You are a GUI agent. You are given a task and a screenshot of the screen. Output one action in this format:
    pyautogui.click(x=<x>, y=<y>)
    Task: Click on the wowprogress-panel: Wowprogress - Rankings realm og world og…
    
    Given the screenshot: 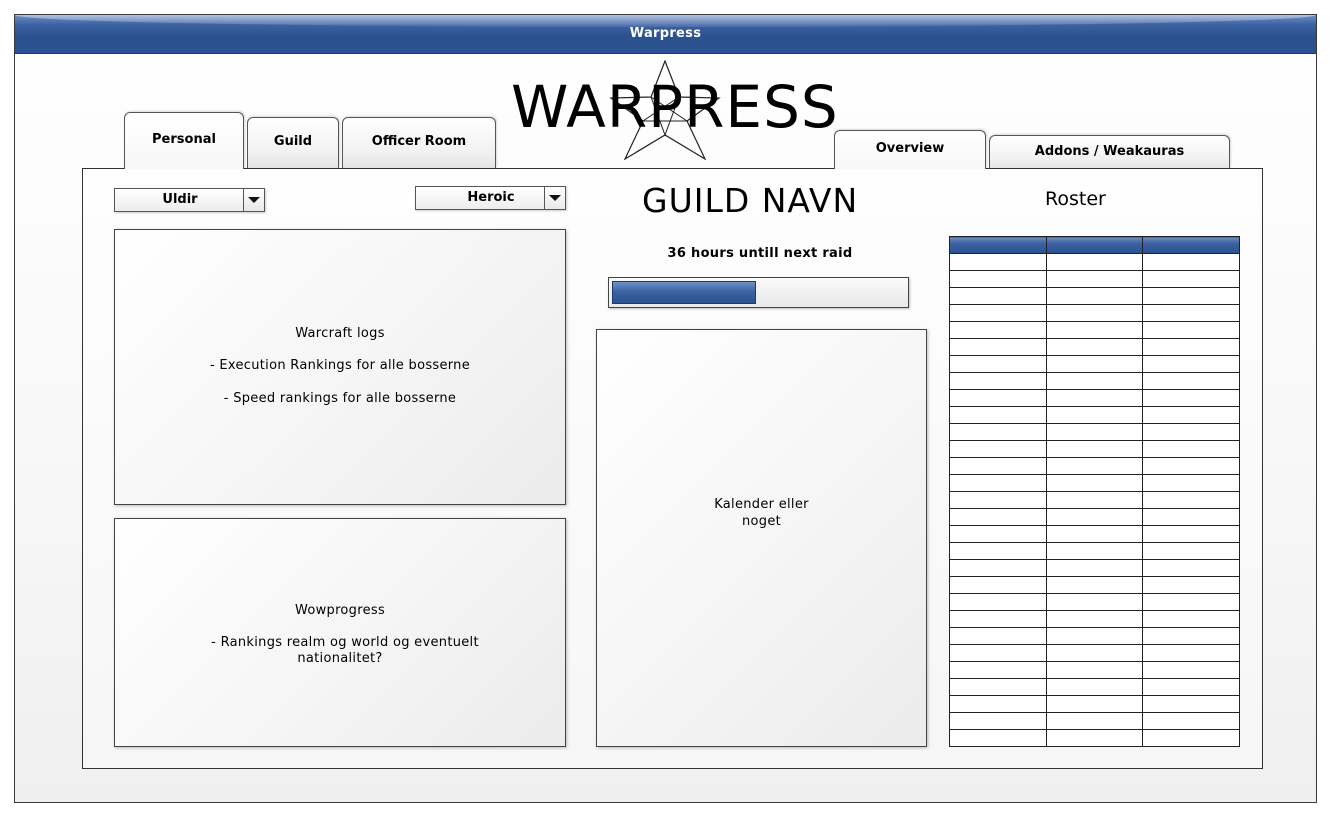 What is the action you would take?
    pyautogui.click(x=340, y=632)
    